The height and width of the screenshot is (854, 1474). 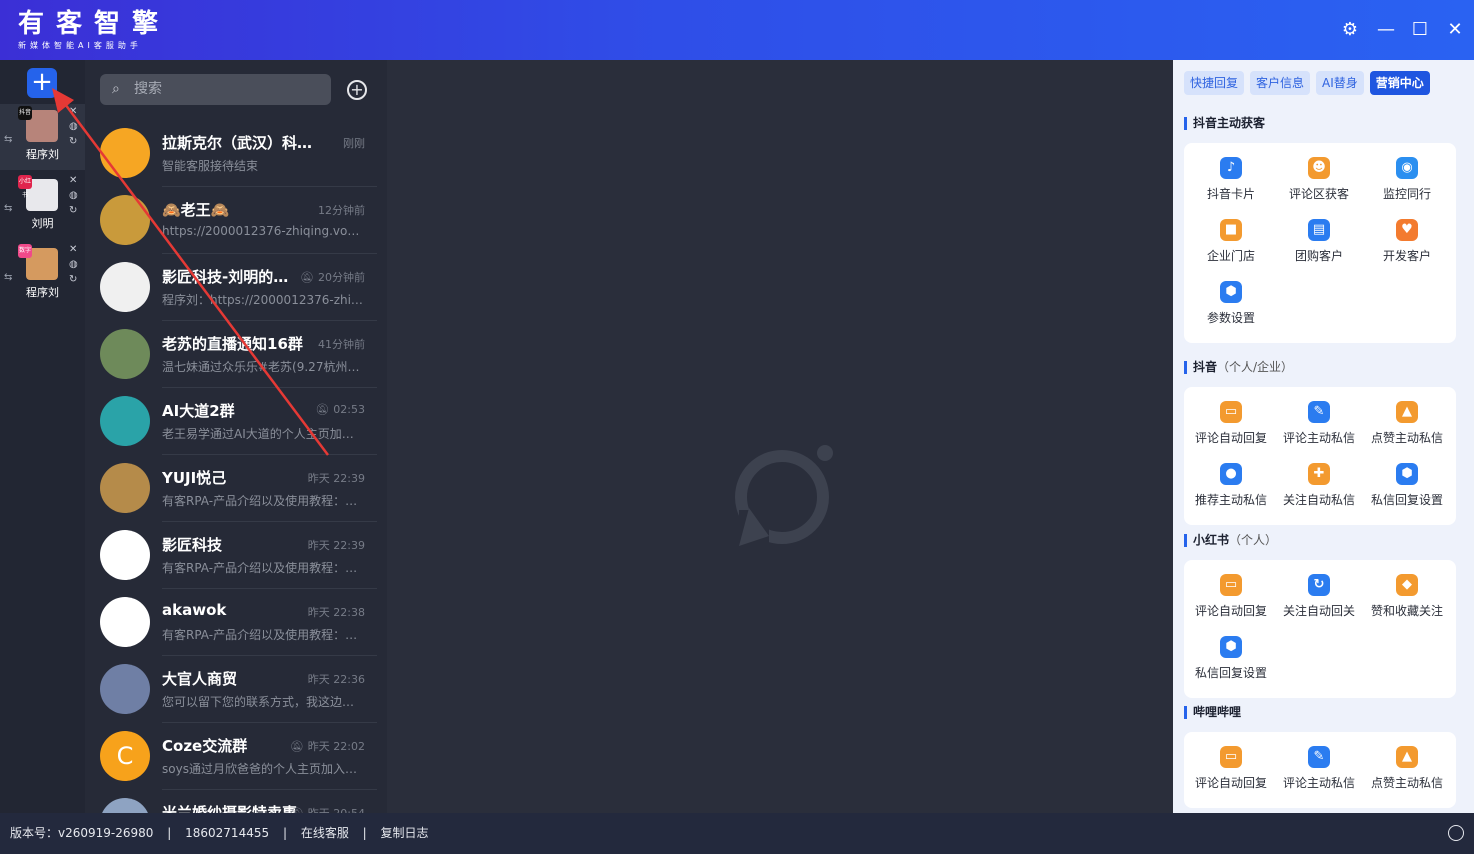 I want to click on panel-tab: 客户信息, so click(x=1280, y=83).